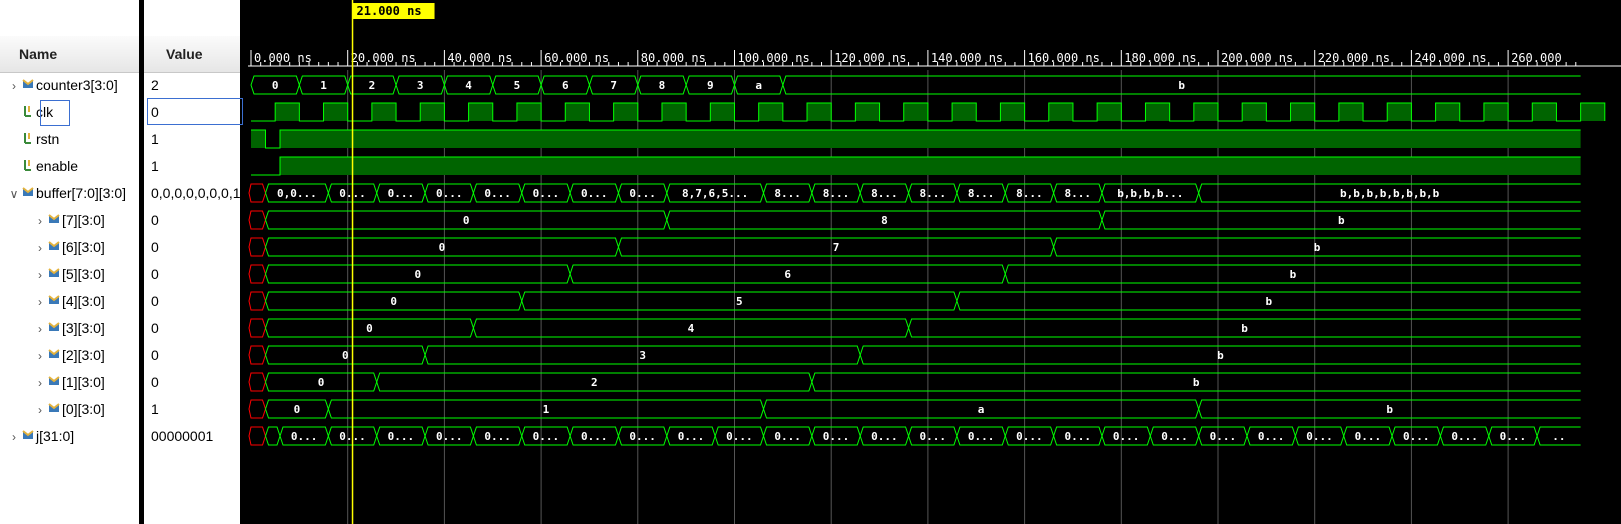 The width and height of the screenshot is (1621, 524). Describe the element at coordinates (517, 85) in the screenshot. I see `bus-value-label: 5` at that location.